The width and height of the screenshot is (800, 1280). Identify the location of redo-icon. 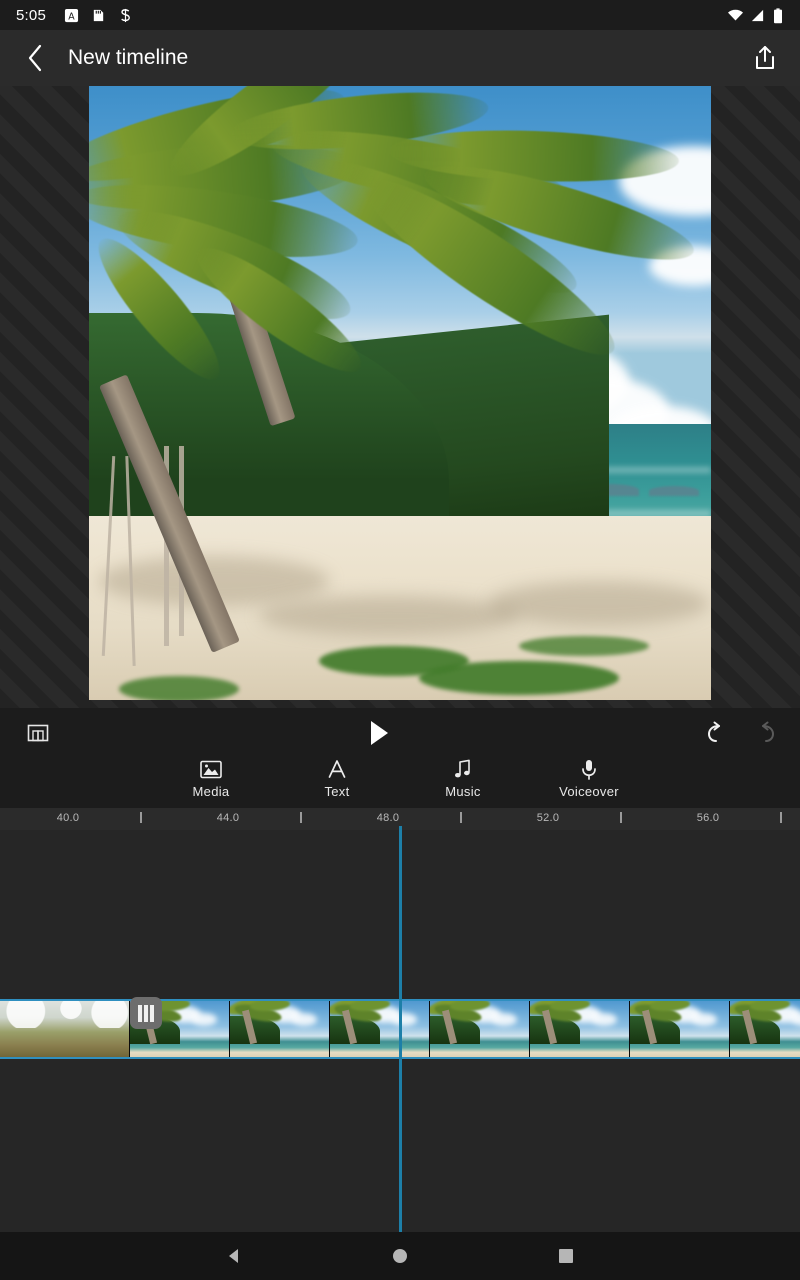
(768, 731).